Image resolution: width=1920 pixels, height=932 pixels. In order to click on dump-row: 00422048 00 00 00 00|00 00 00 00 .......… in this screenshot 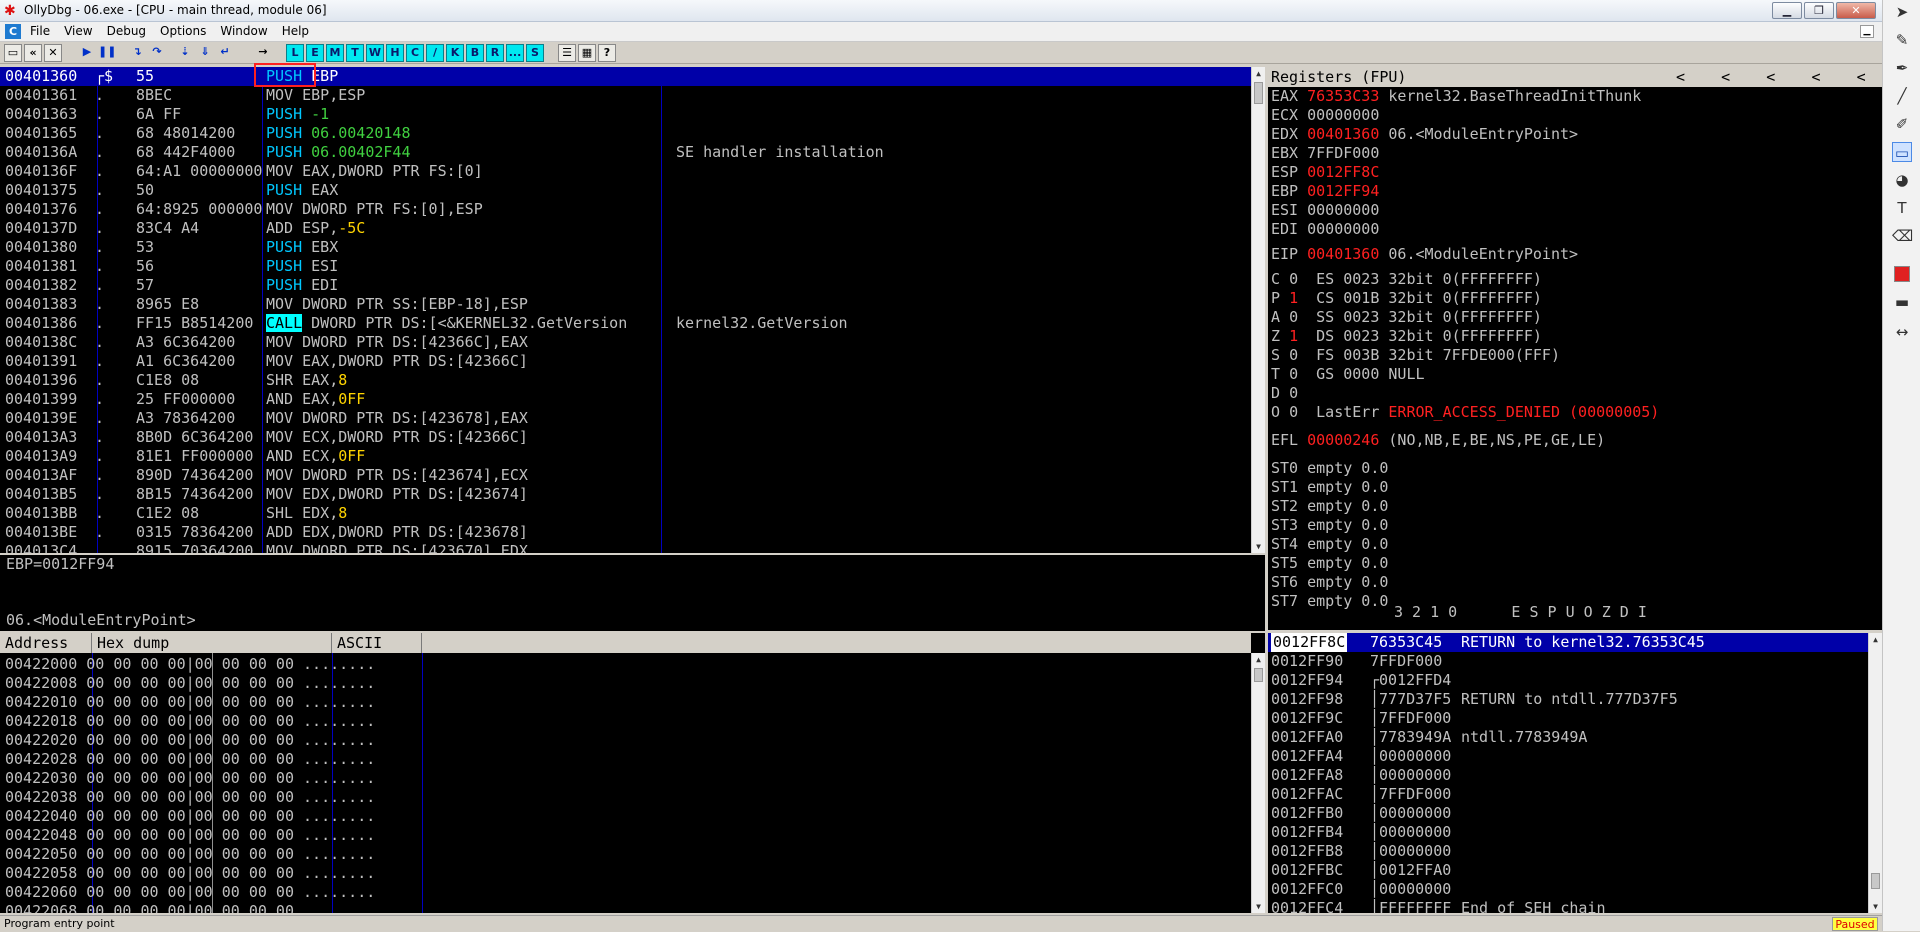, I will do `click(190, 835)`.